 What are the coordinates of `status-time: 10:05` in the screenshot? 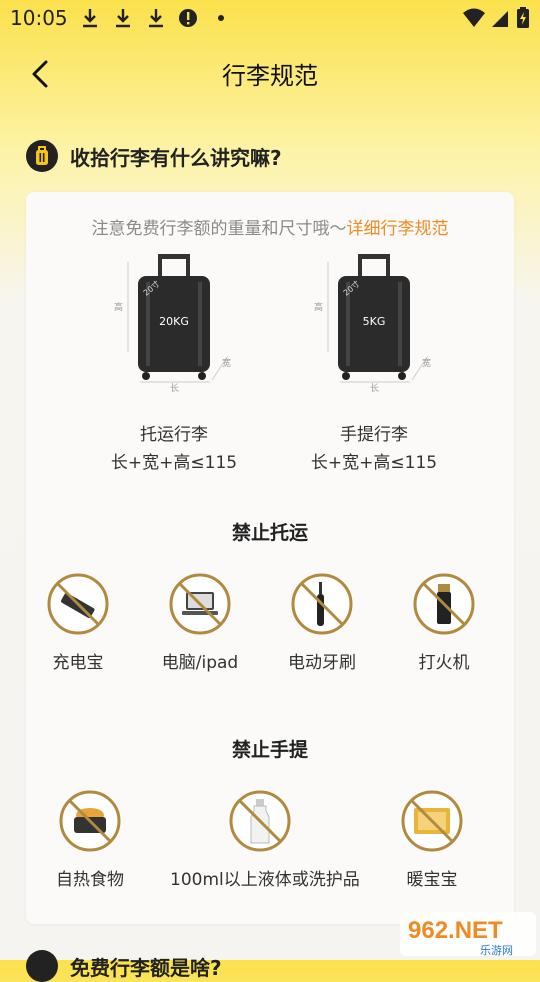 It's located at (39, 18).